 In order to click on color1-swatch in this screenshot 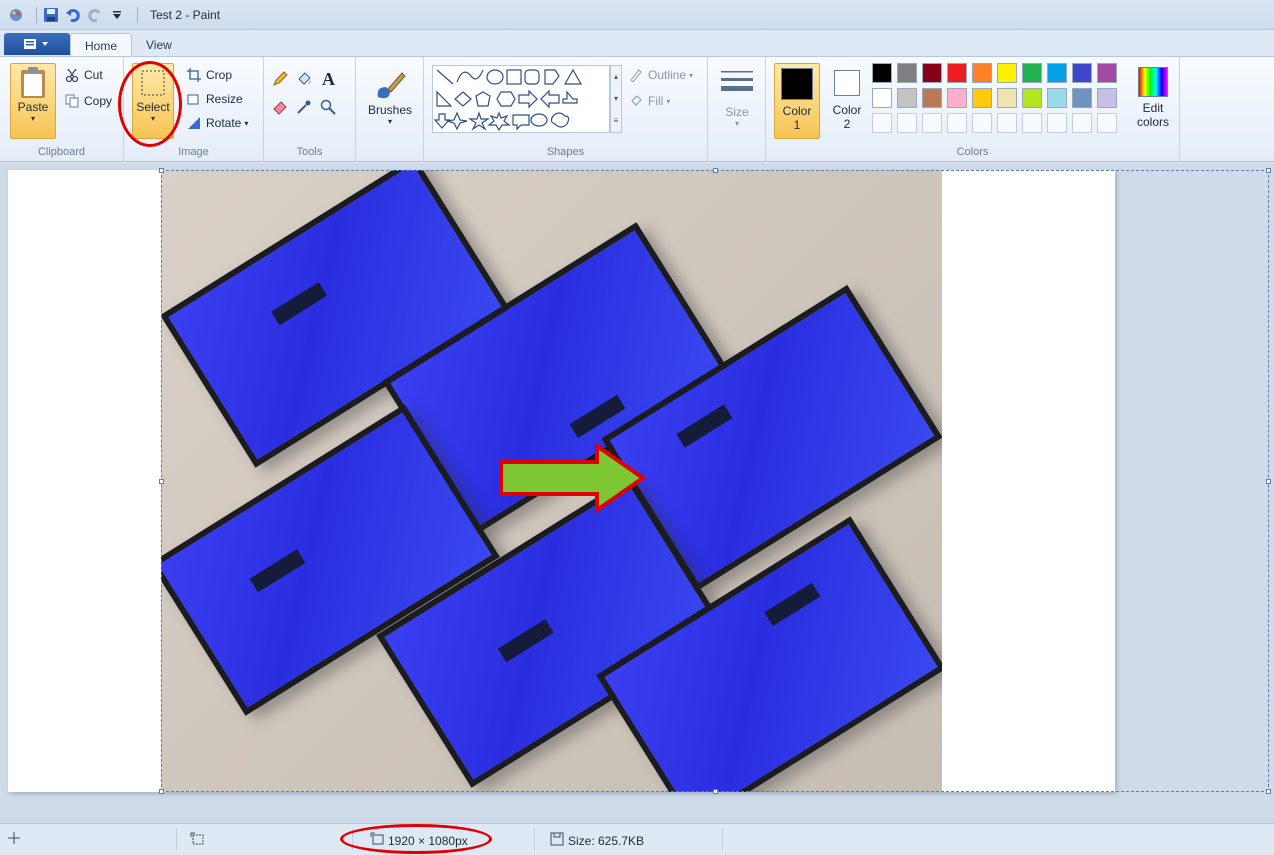, I will do `click(797, 84)`.